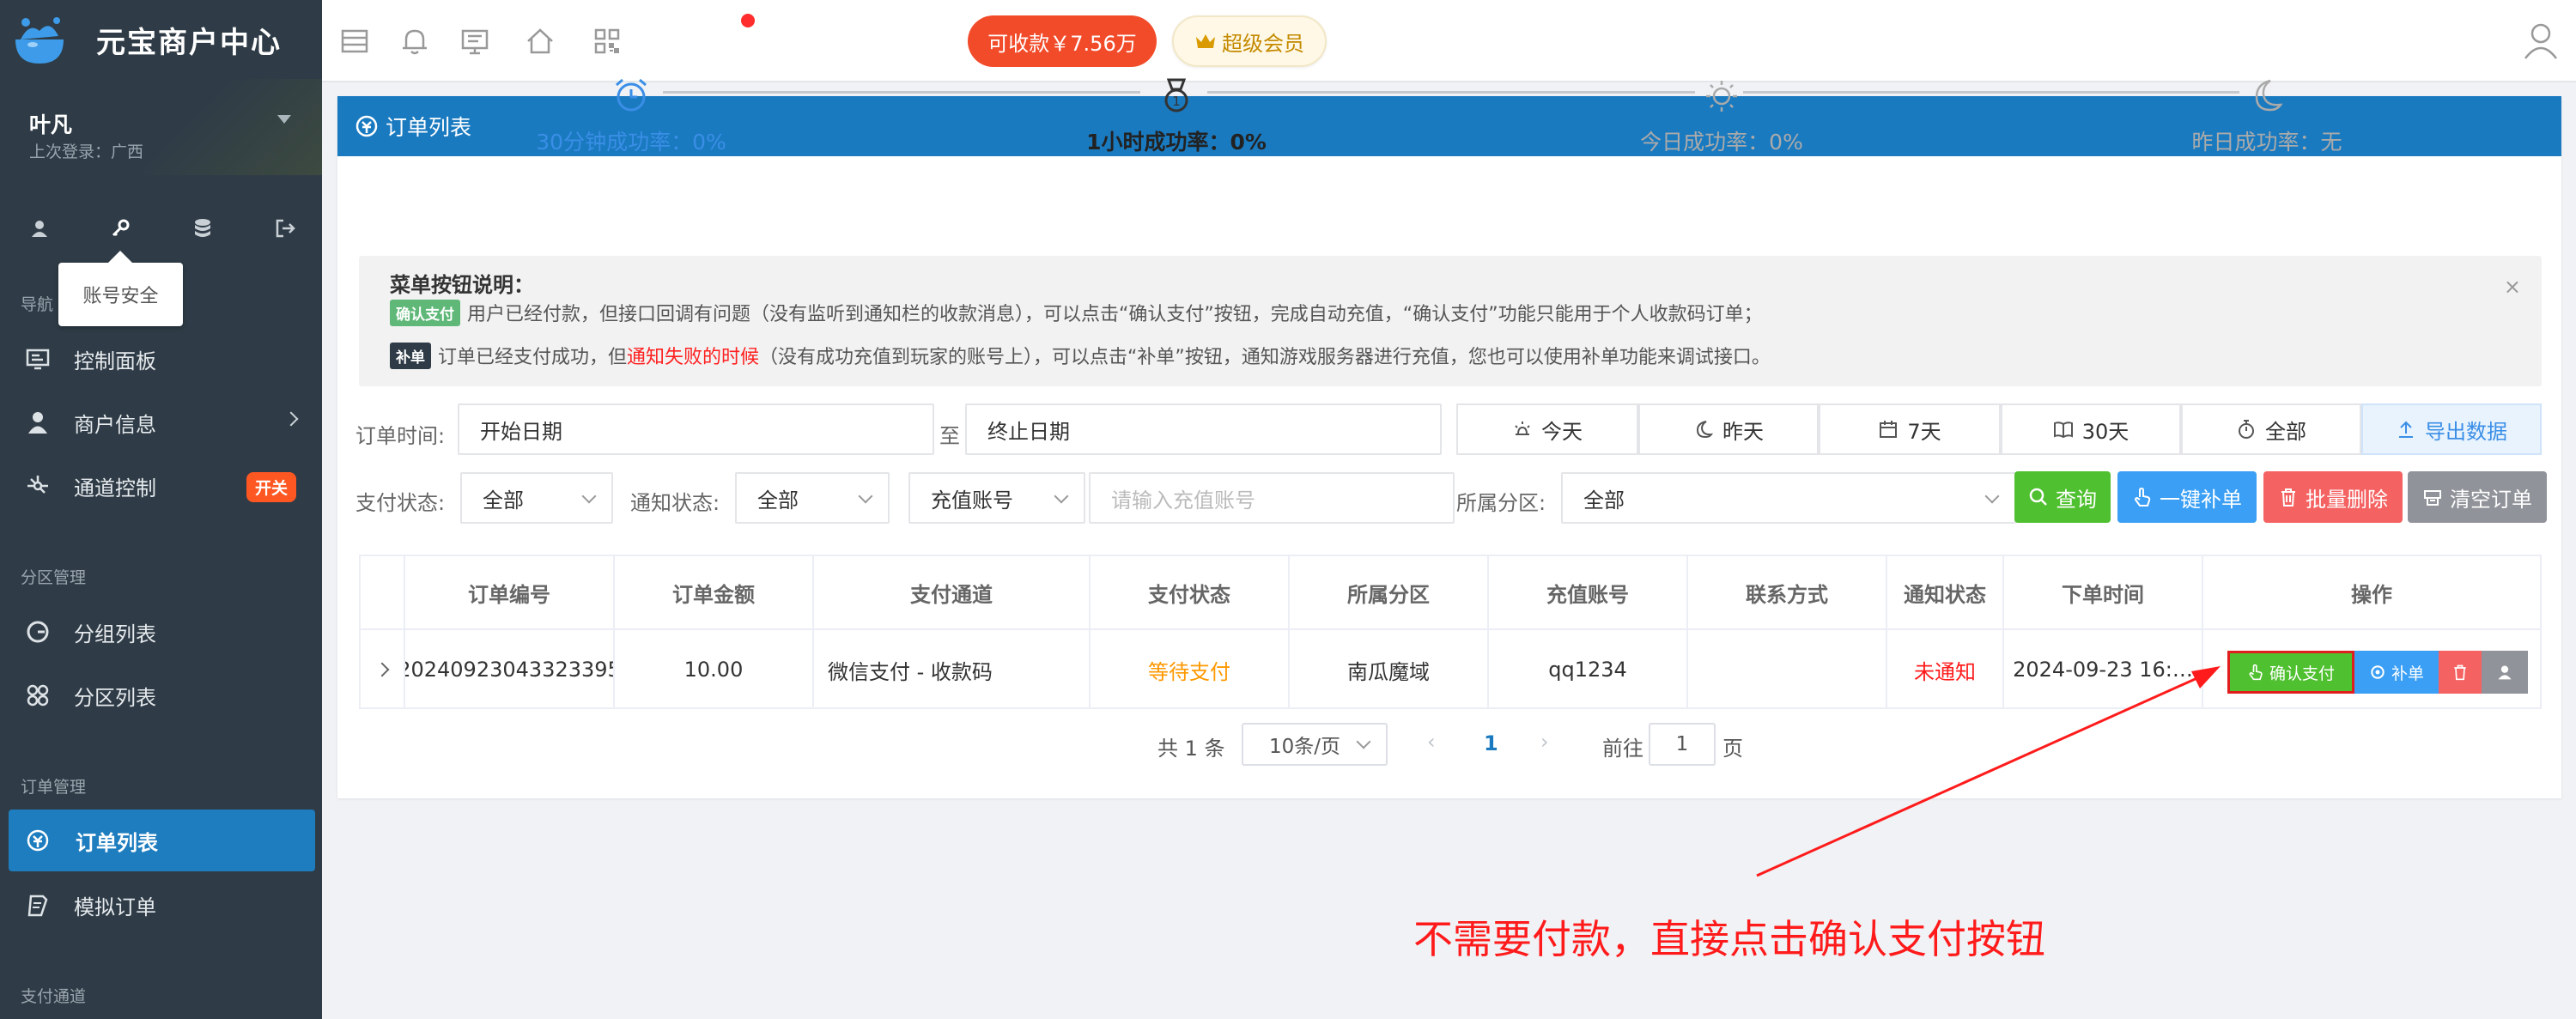  What do you see at coordinates (1729, 939) in the screenshot?
I see `annotation-text: 不需要付款，直接点击确认支付按钮` at bounding box center [1729, 939].